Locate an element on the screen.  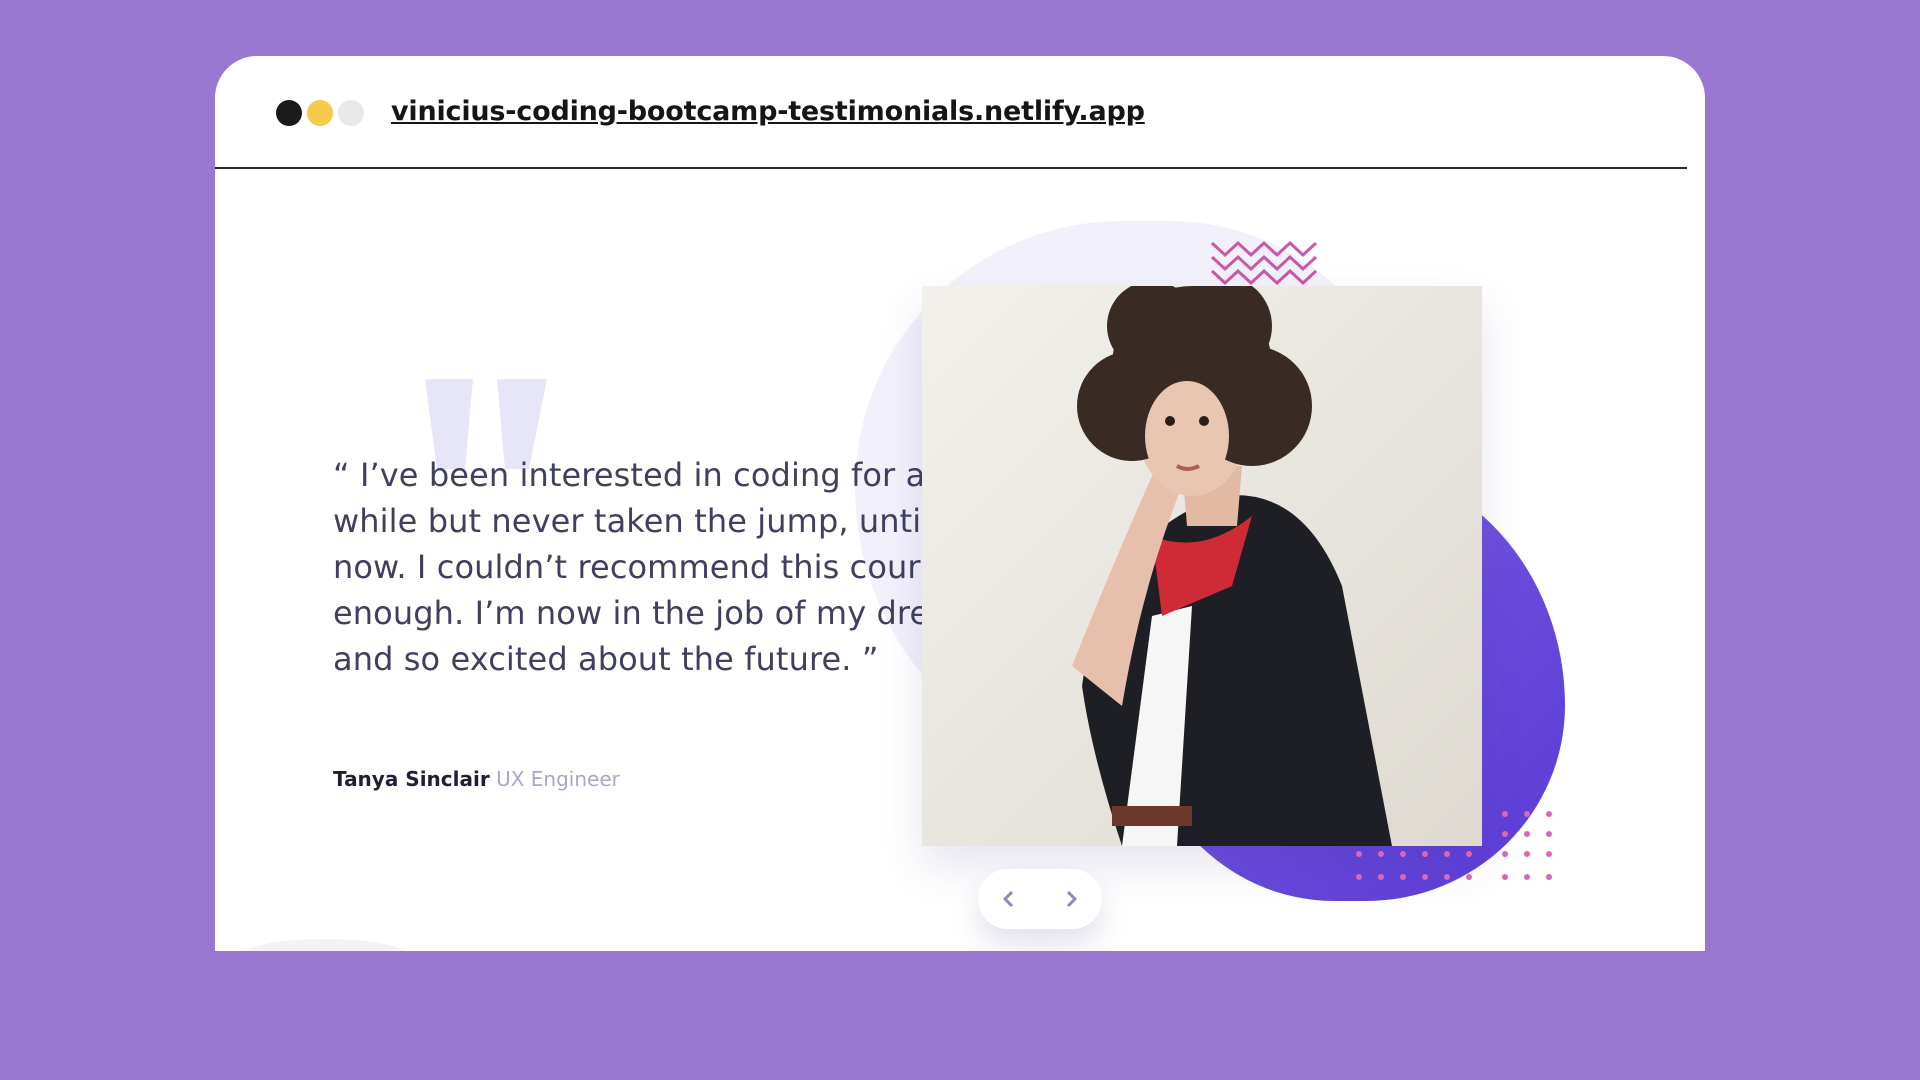
chevron-left-icon is located at coordinates (1008, 899).